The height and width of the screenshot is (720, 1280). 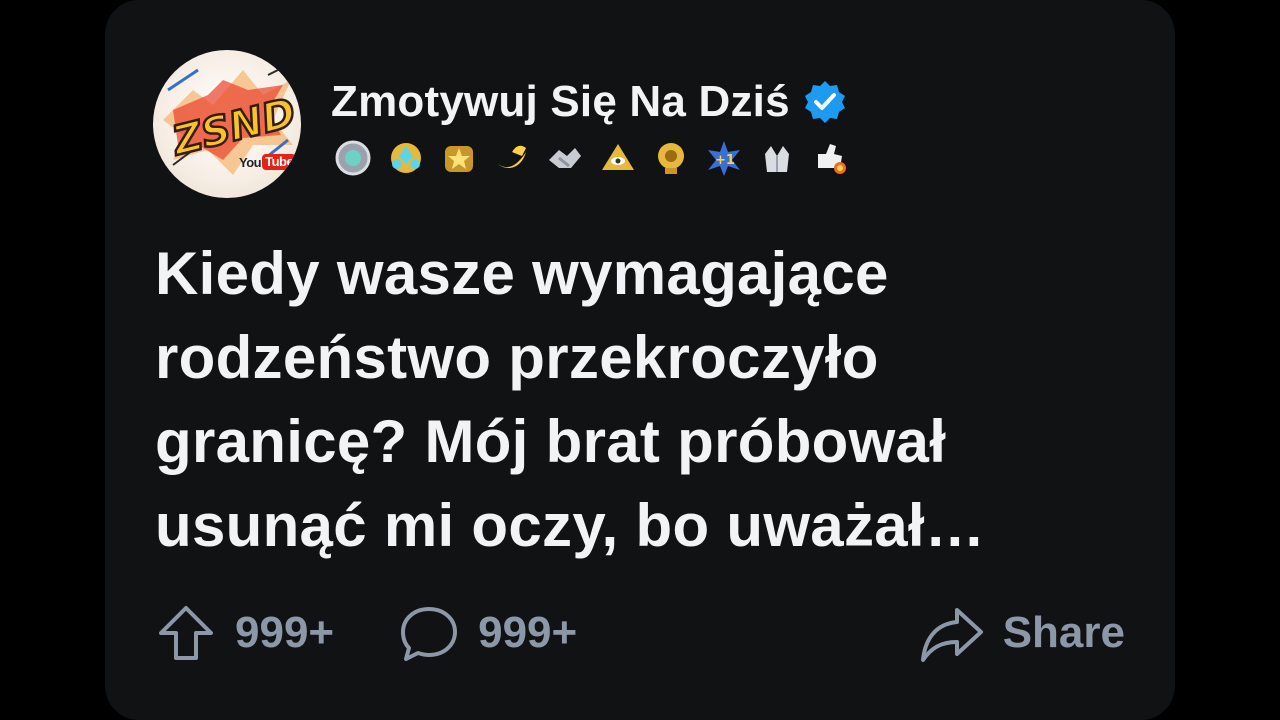 What do you see at coordinates (528, 632) in the screenshot?
I see `comment-count: 999+` at bounding box center [528, 632].